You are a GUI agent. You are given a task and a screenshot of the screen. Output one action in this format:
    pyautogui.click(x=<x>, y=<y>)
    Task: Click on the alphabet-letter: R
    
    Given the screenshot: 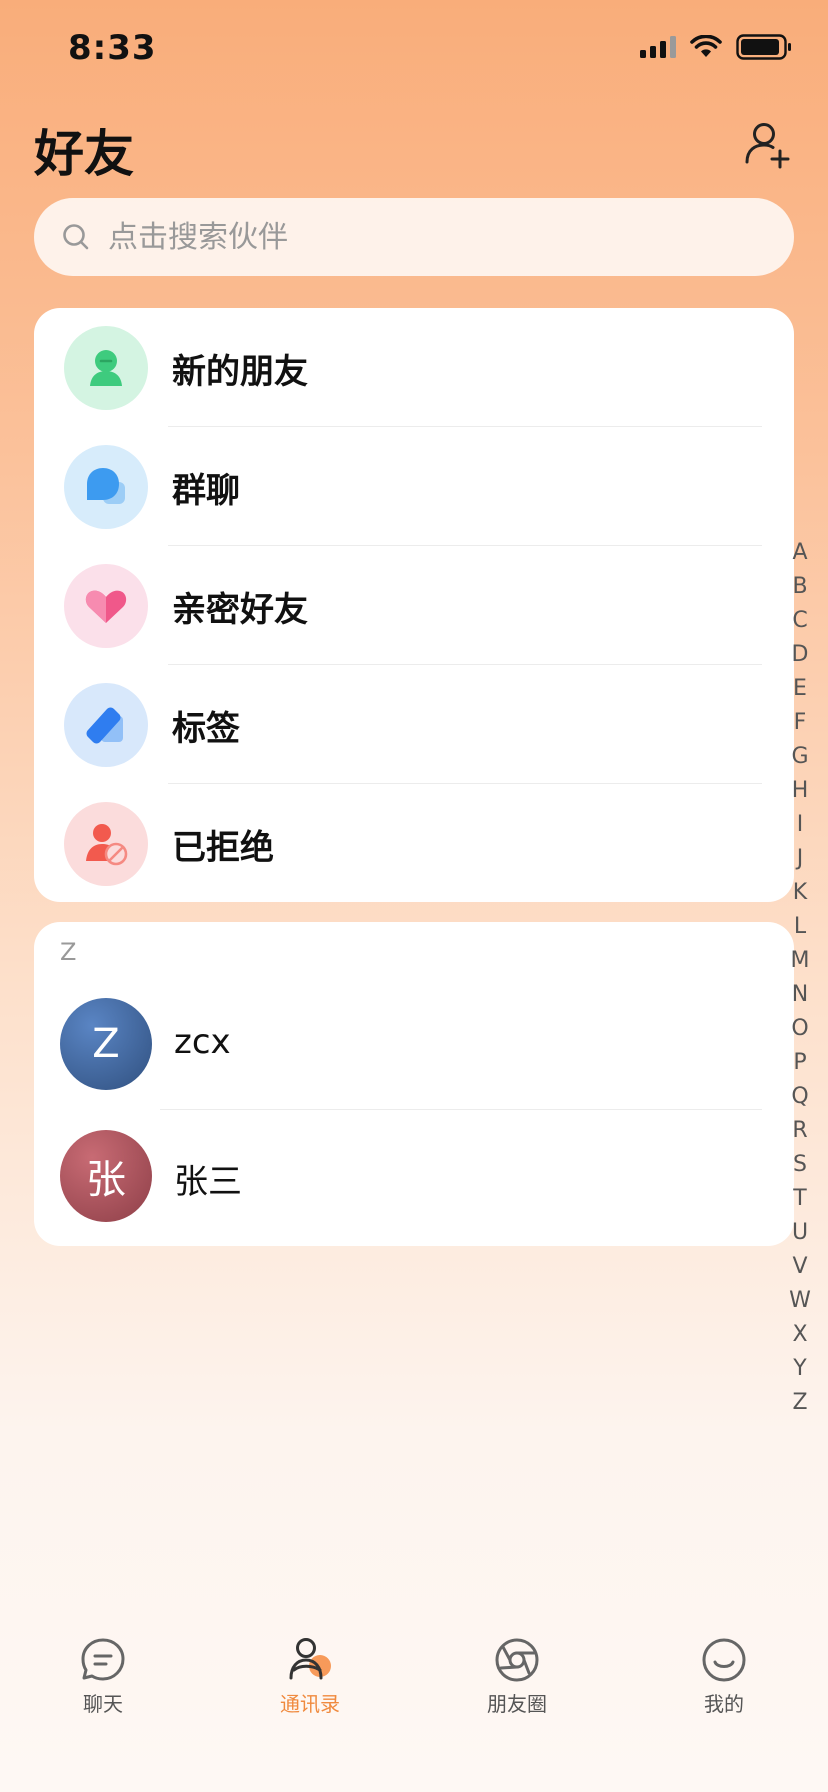 What is the action you would take?
    pyautogui.click(x=799, y=1131)
    